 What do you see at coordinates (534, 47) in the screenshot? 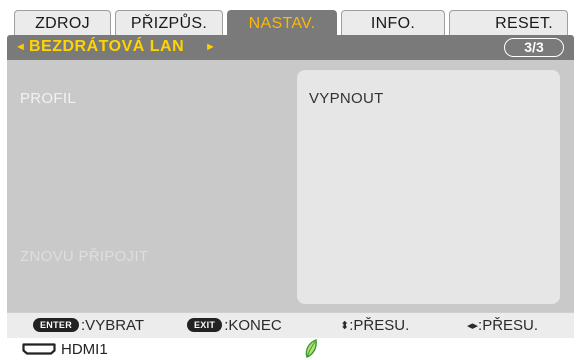
I see `page-indicator: 3/3` at bounding box center [534, 47].